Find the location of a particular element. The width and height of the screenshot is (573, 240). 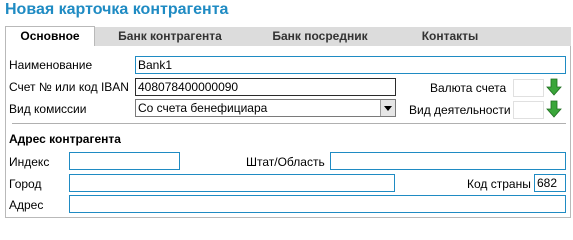

address-section-title: Адрес контрагента is located at coordinates (65, 139).